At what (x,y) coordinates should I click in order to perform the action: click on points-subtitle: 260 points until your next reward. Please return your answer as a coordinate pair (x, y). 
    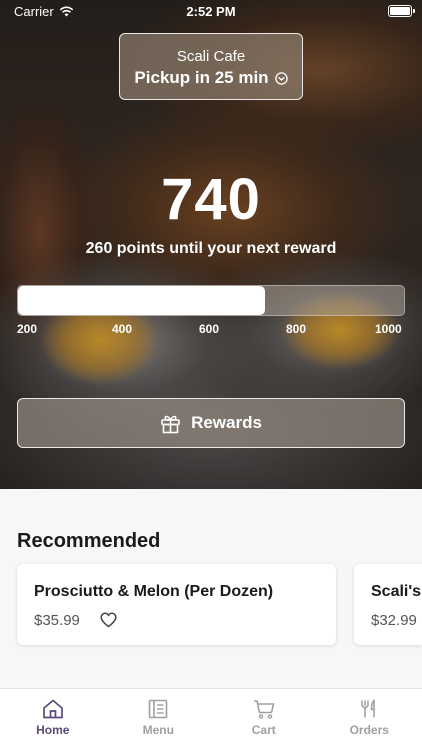
    Looking at the image, I should click on (211, 248).